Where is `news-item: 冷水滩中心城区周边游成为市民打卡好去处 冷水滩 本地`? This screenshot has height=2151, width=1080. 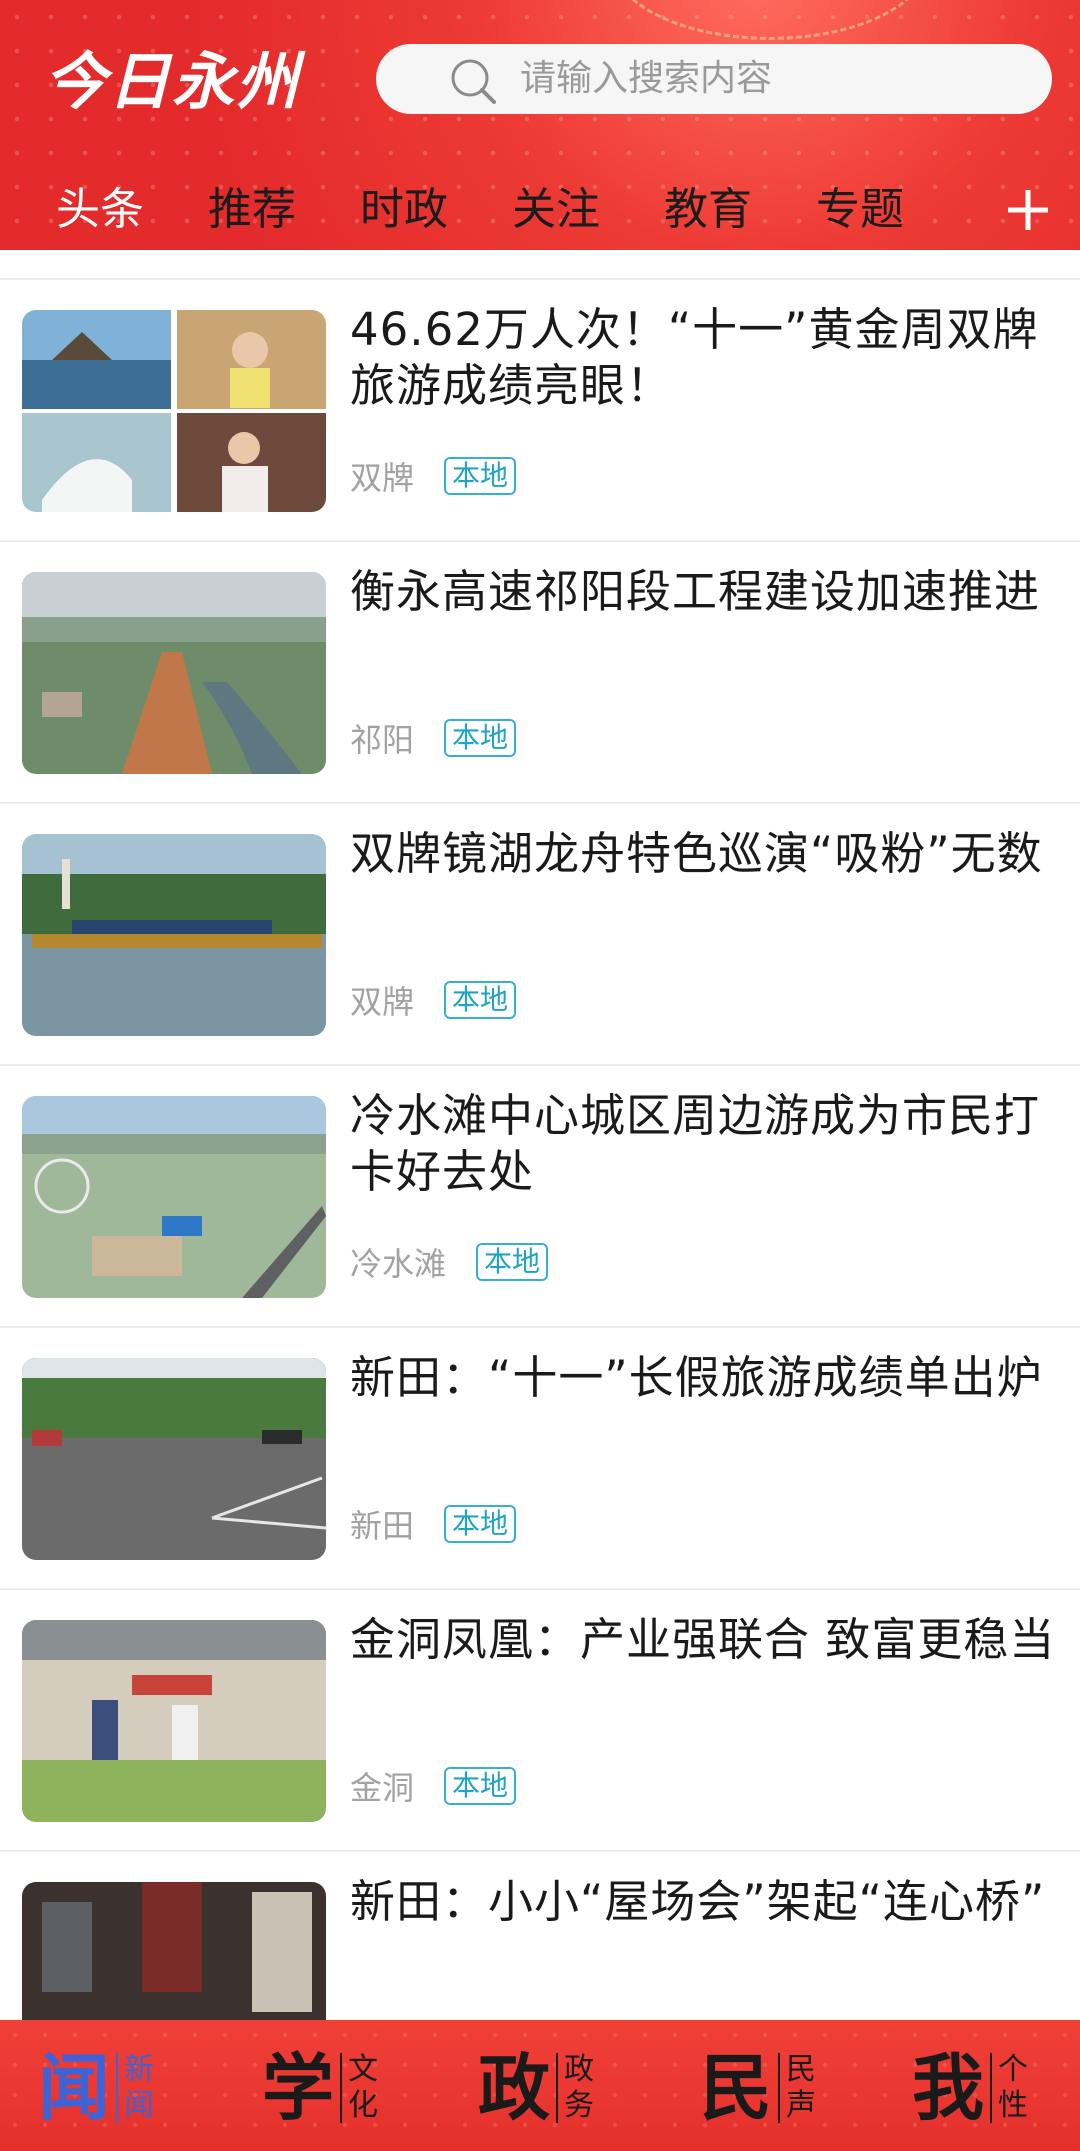
news-item: 冷水滩中心城区周边游成为市民打卡好去处 冷水滩 本地 is located at coordinates (540, 1197).